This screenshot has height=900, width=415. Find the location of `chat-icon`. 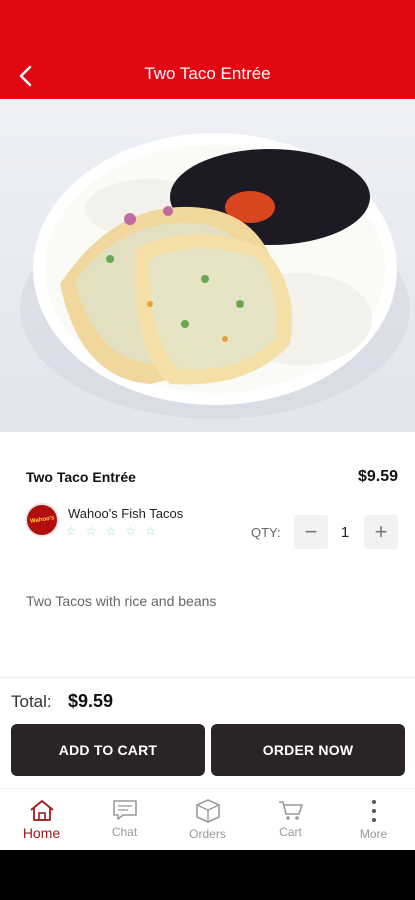

chat-icon is located at coordinates (124, 810).